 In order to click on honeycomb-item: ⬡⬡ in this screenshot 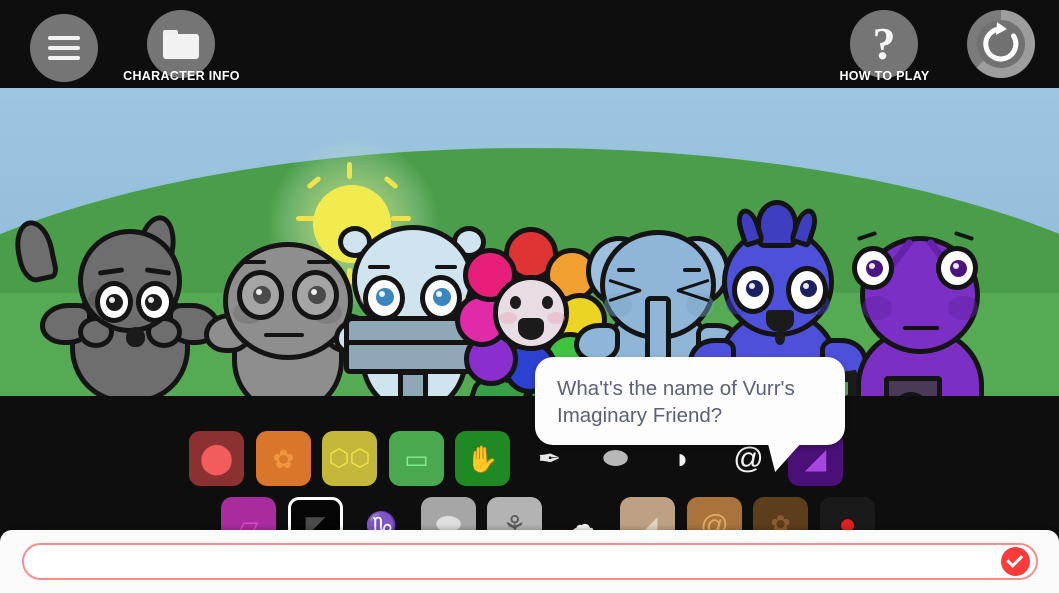, I will do `click(349, 458)`.